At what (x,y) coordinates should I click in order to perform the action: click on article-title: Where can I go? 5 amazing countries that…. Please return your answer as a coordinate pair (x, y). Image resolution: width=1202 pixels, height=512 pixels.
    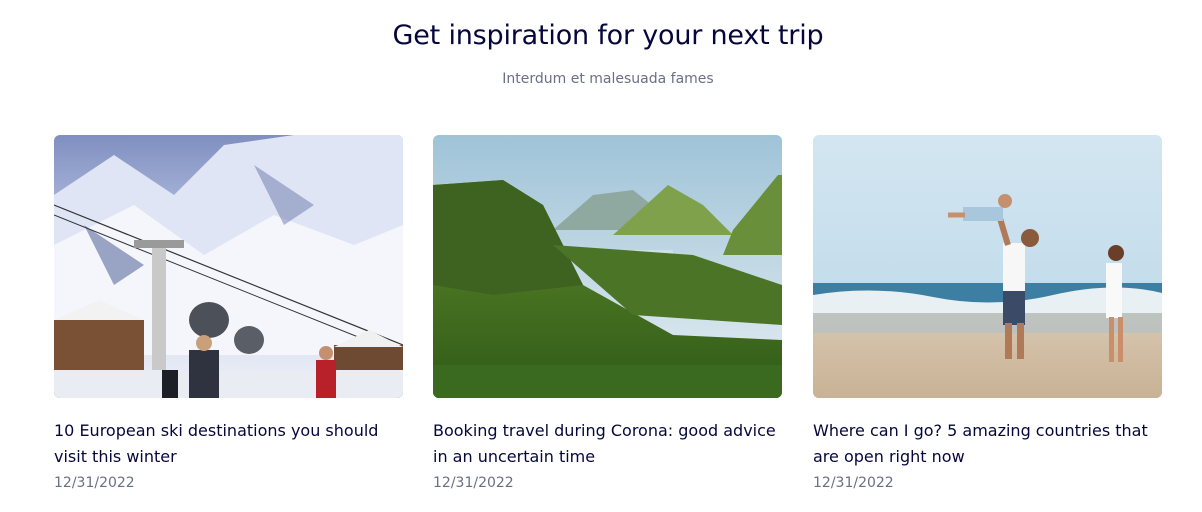
    Looking at the image, I should click on (987, 444).